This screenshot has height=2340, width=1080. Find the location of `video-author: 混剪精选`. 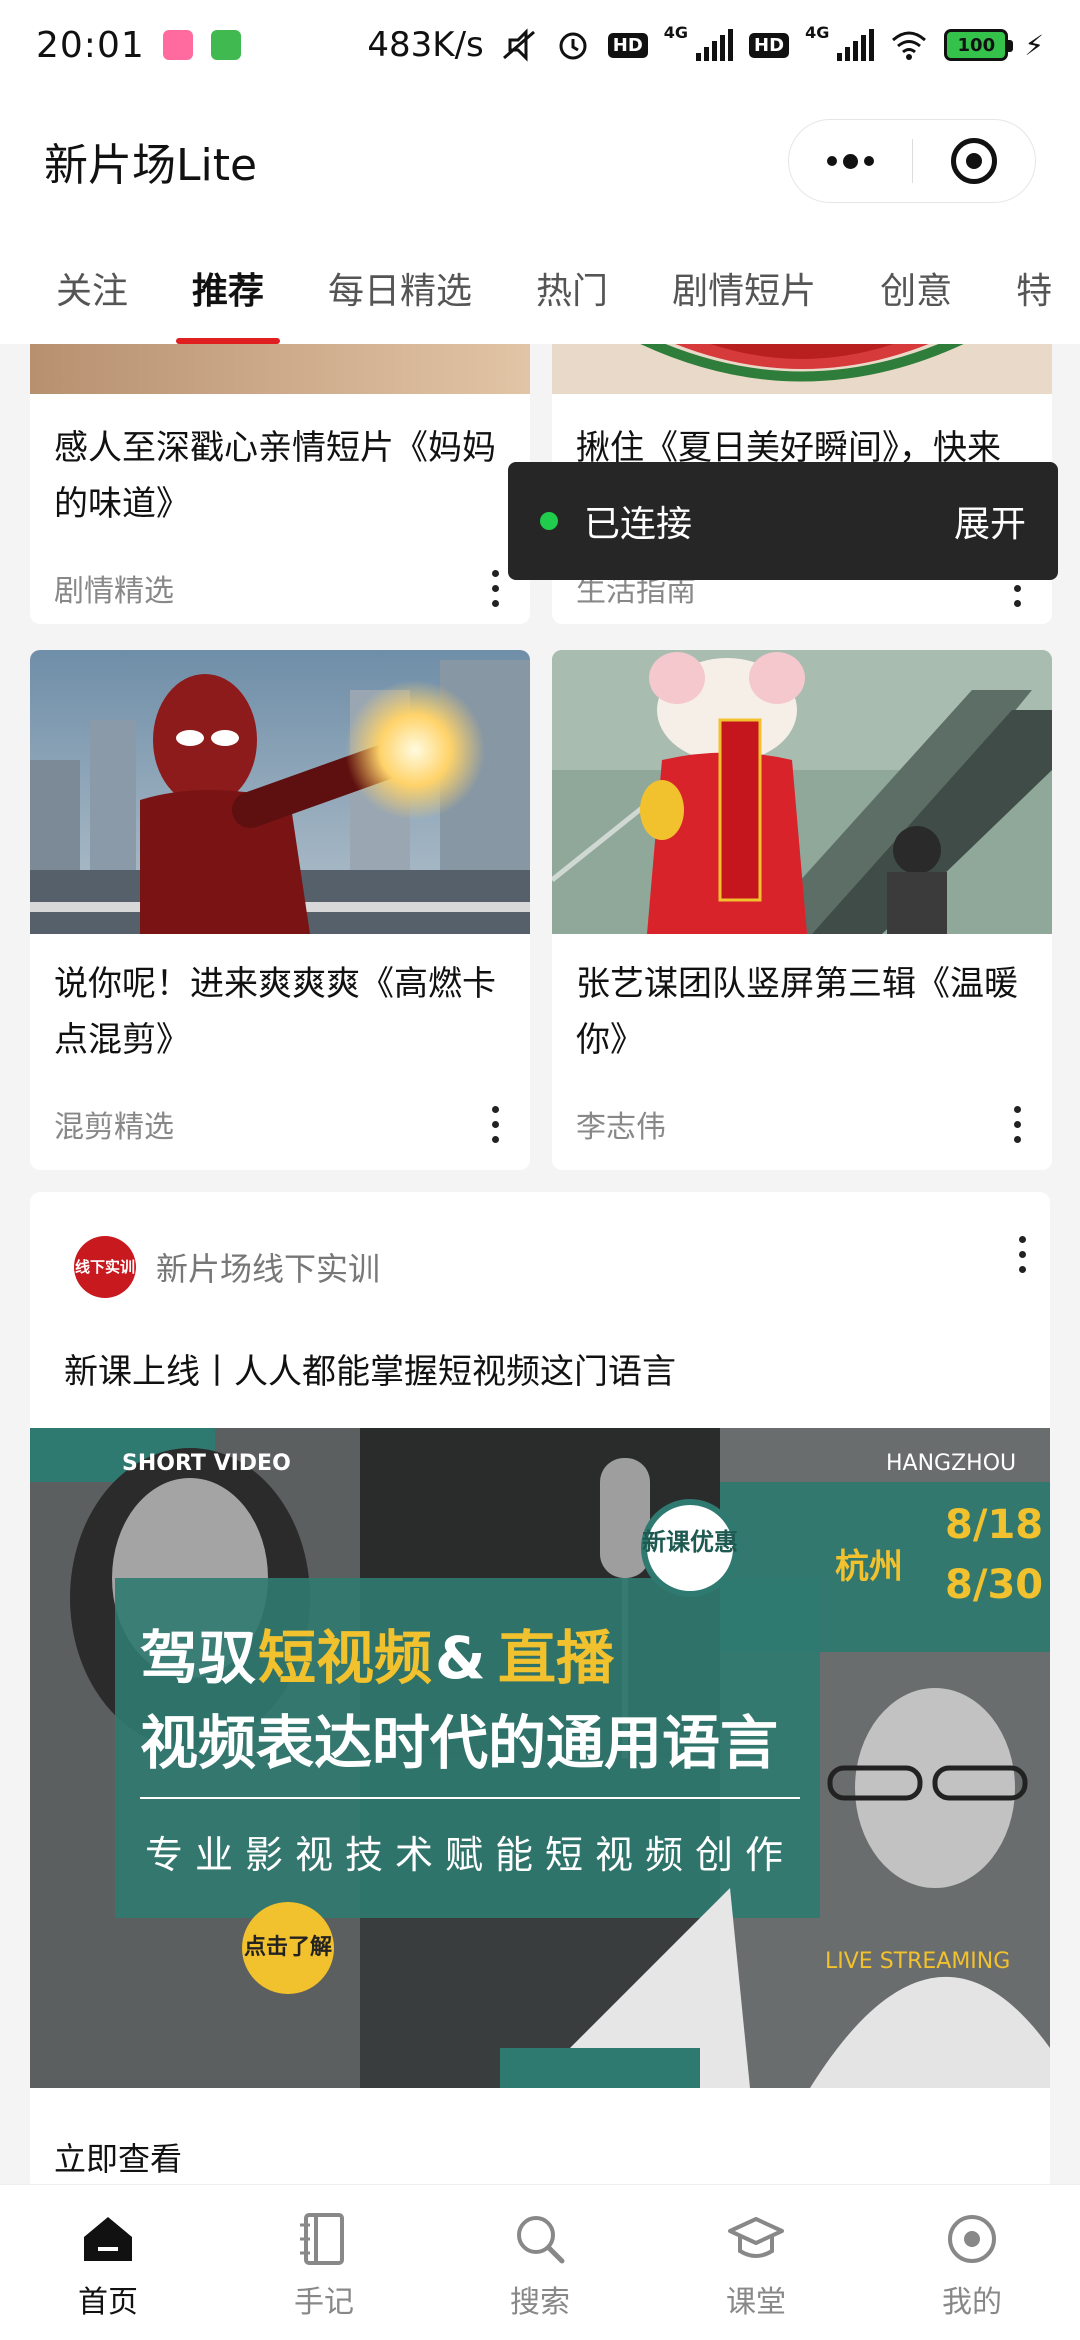

video-author: 混剪精选 is located at coordinates (114, 1127).